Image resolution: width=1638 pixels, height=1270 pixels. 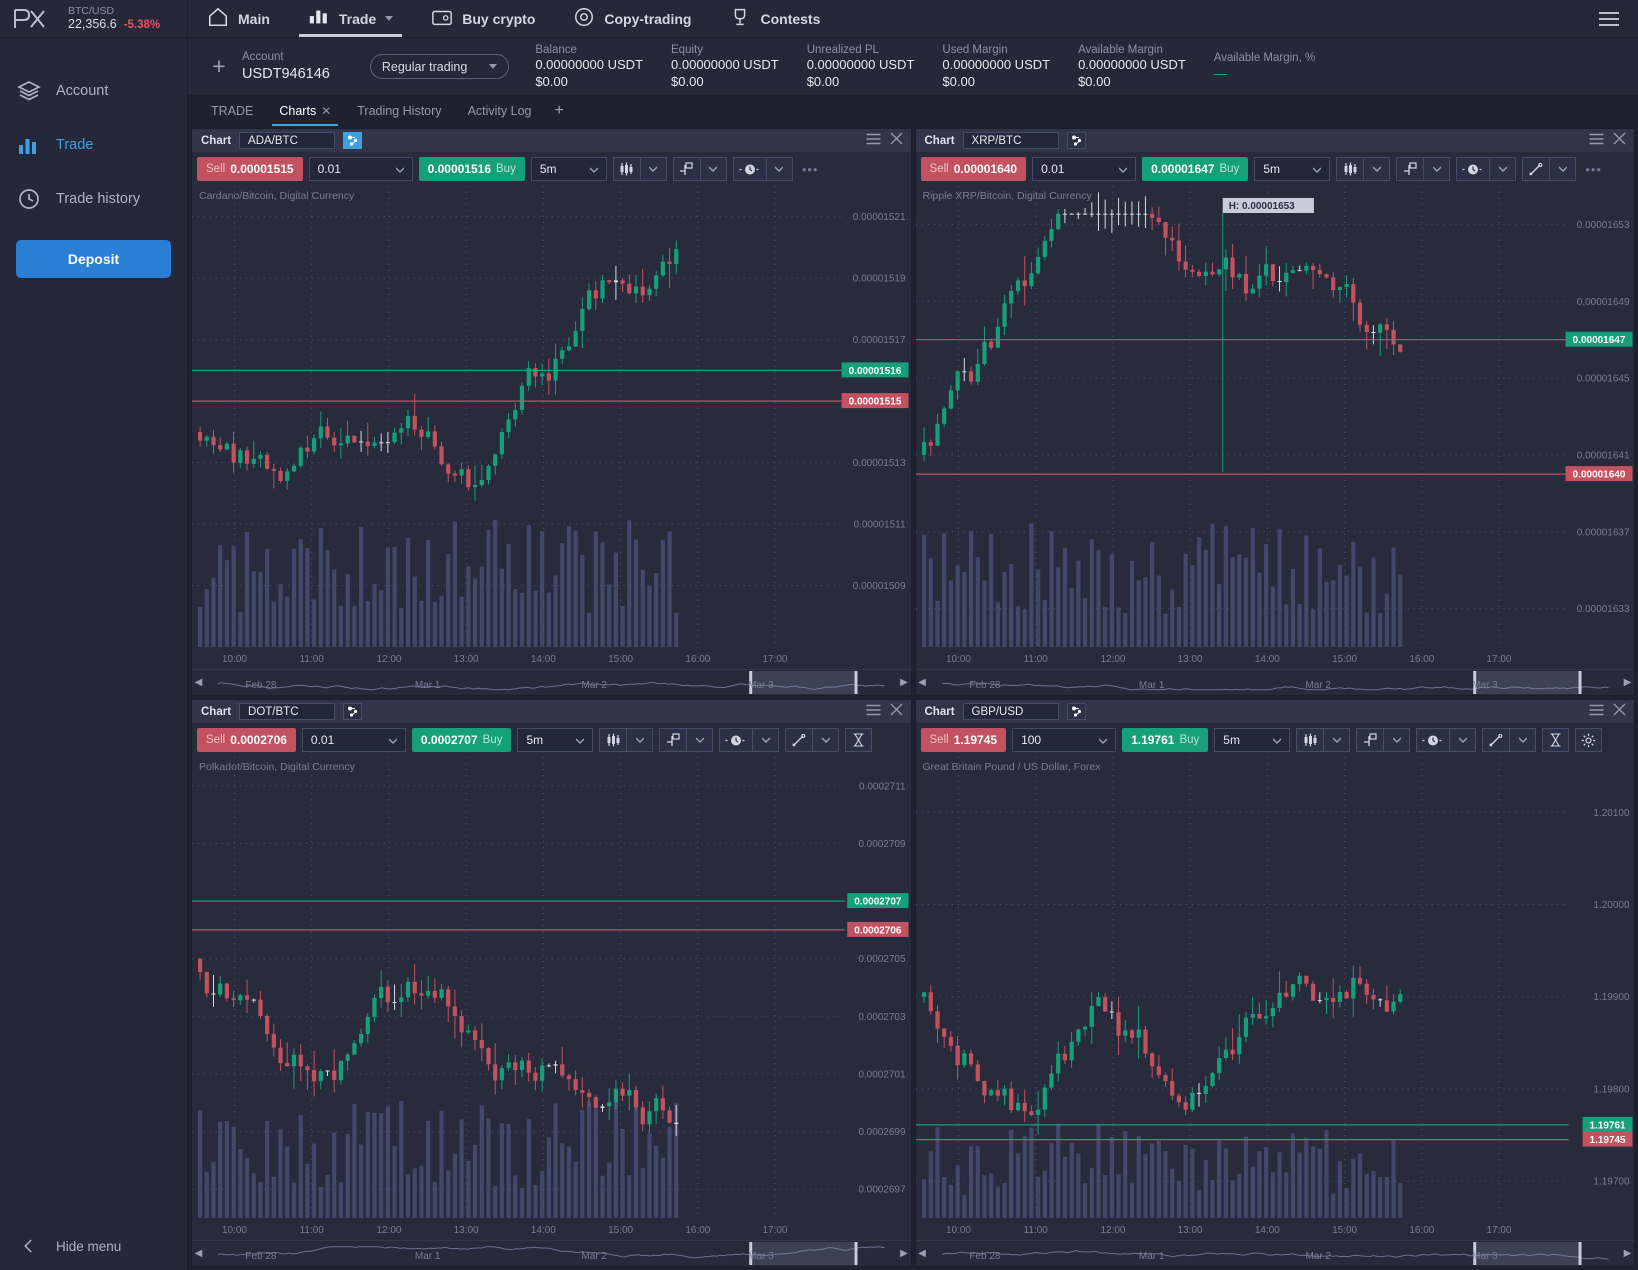 I want to click on symbol-input: GBP/USD, so click(x=1010, y=711).